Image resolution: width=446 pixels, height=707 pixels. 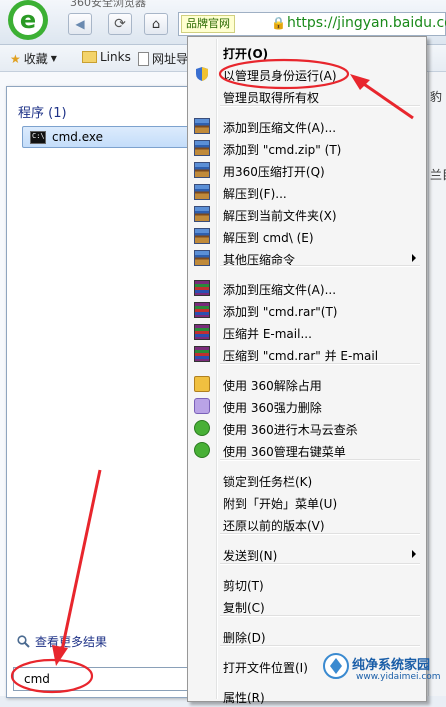 I want to click on context-menu-item: 还原以前的版本(V), so click(x=307, y=524).